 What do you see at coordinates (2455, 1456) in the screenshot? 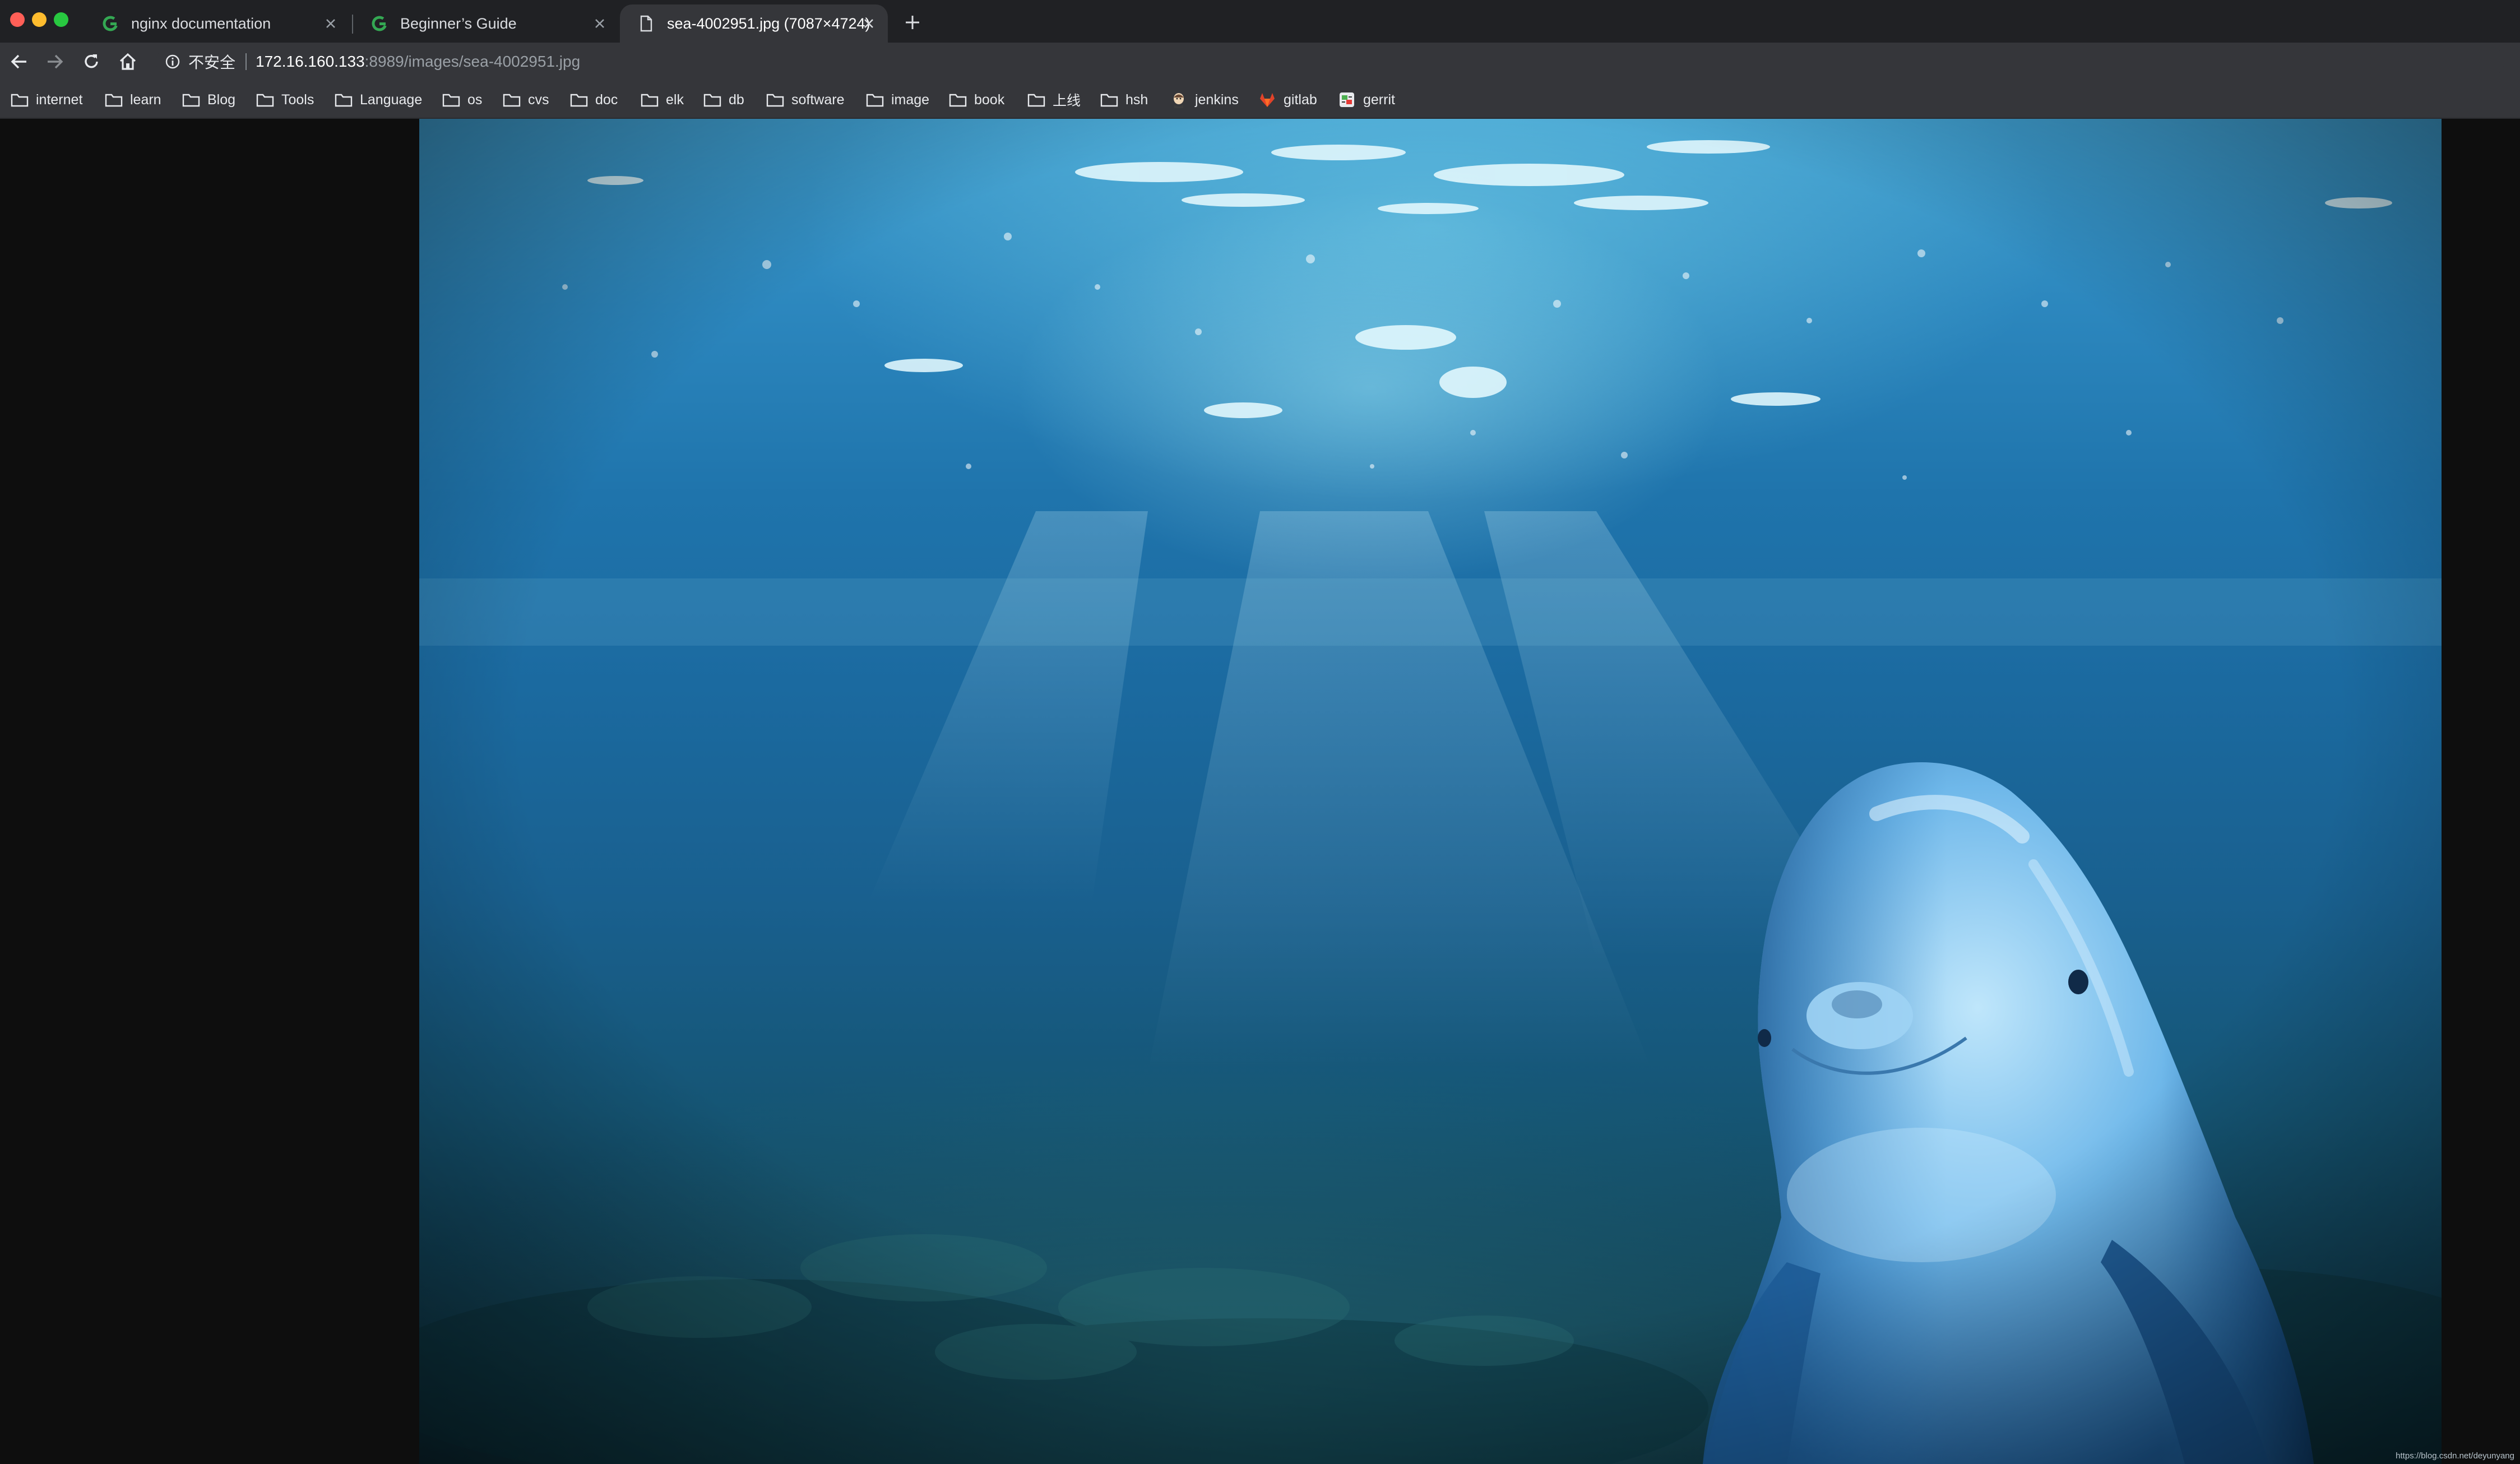
I see `watermark-text: https://blog.csdn.net/deyunyang` at bounding box center [2455, 1456].